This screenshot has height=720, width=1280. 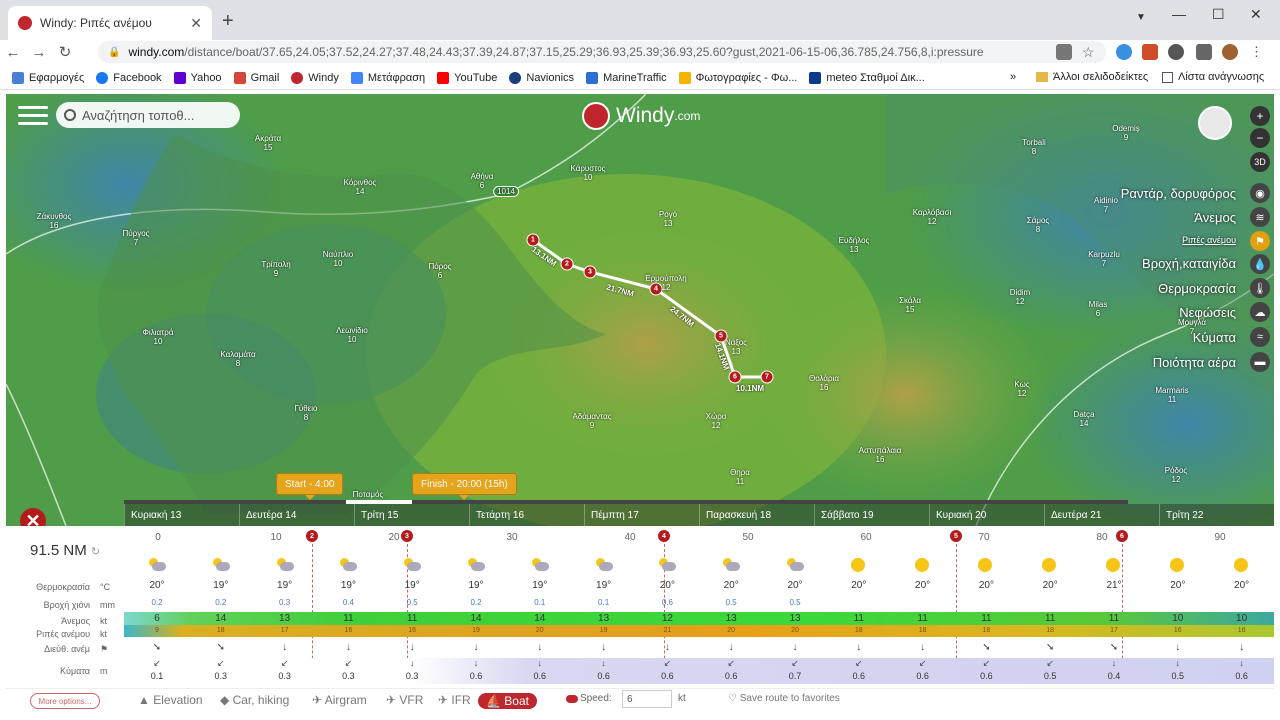 I want to click on rain-cell: 0.5, so click(x=412, y=602).